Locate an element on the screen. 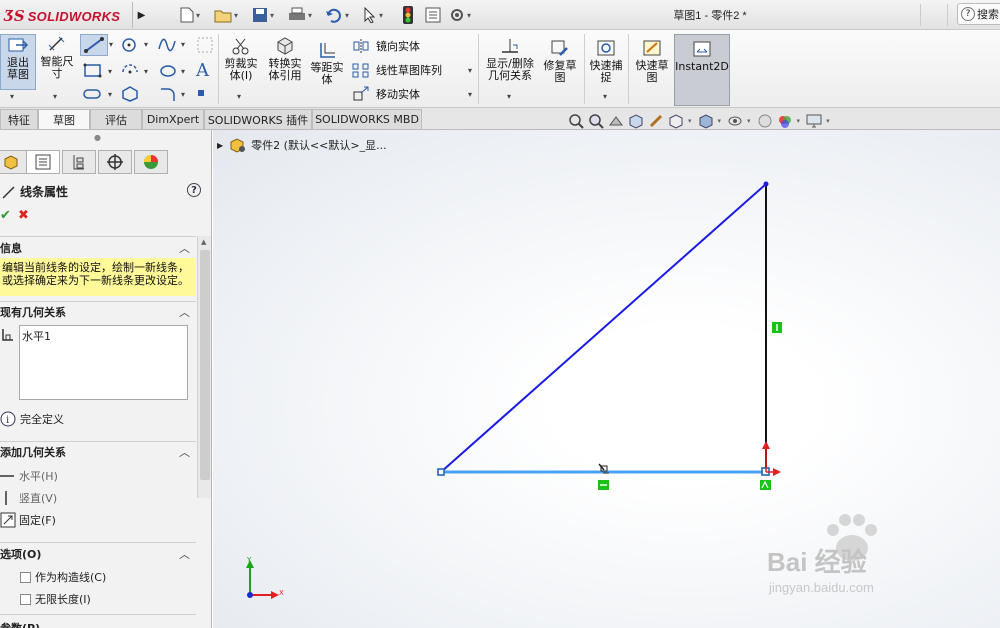 Image resolution: width=1000 pixels, height=628 pixels. checkbox-box is located at coordinates (25, 599).